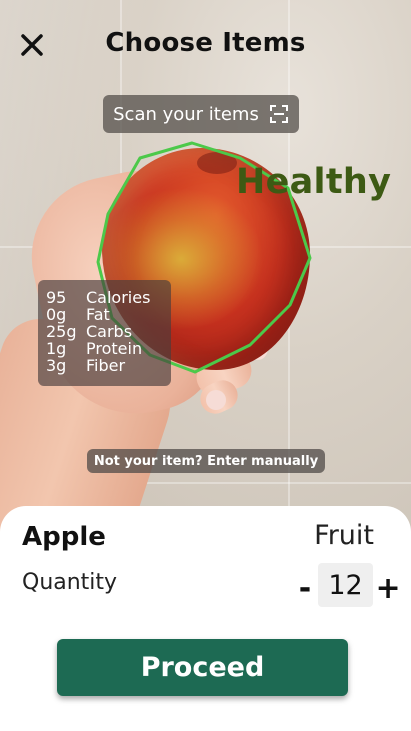 The width and height of the screenshot is (411, 731). What do you see at coordinates (205, 43) in the screenshot?
I see `page-title: Choose Items` at bounding box center [205, 43].